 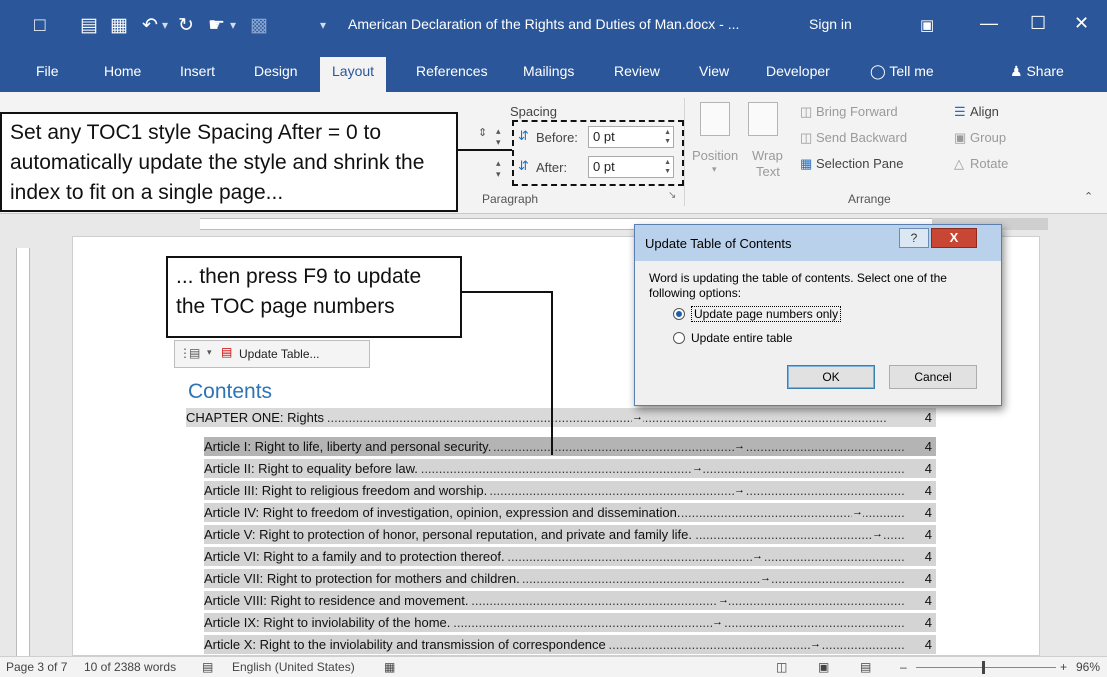 I want to click on wrap-text-icon, so click(x=763, y=119).